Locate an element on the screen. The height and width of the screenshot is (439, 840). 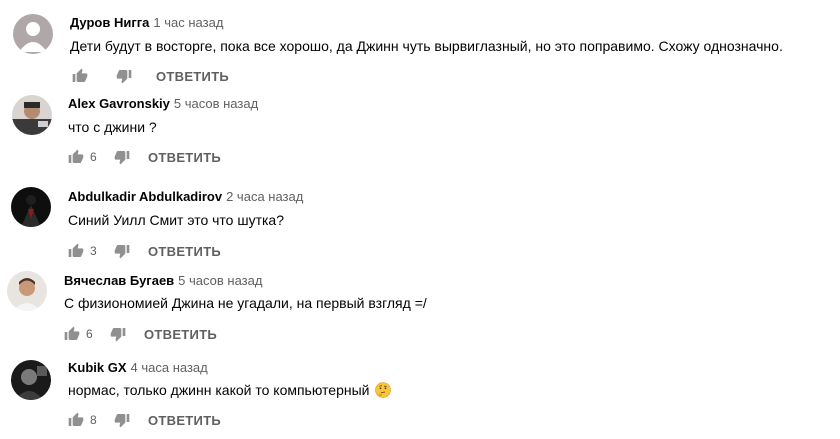
like-count: 3 is located at coordinates (93, 251).